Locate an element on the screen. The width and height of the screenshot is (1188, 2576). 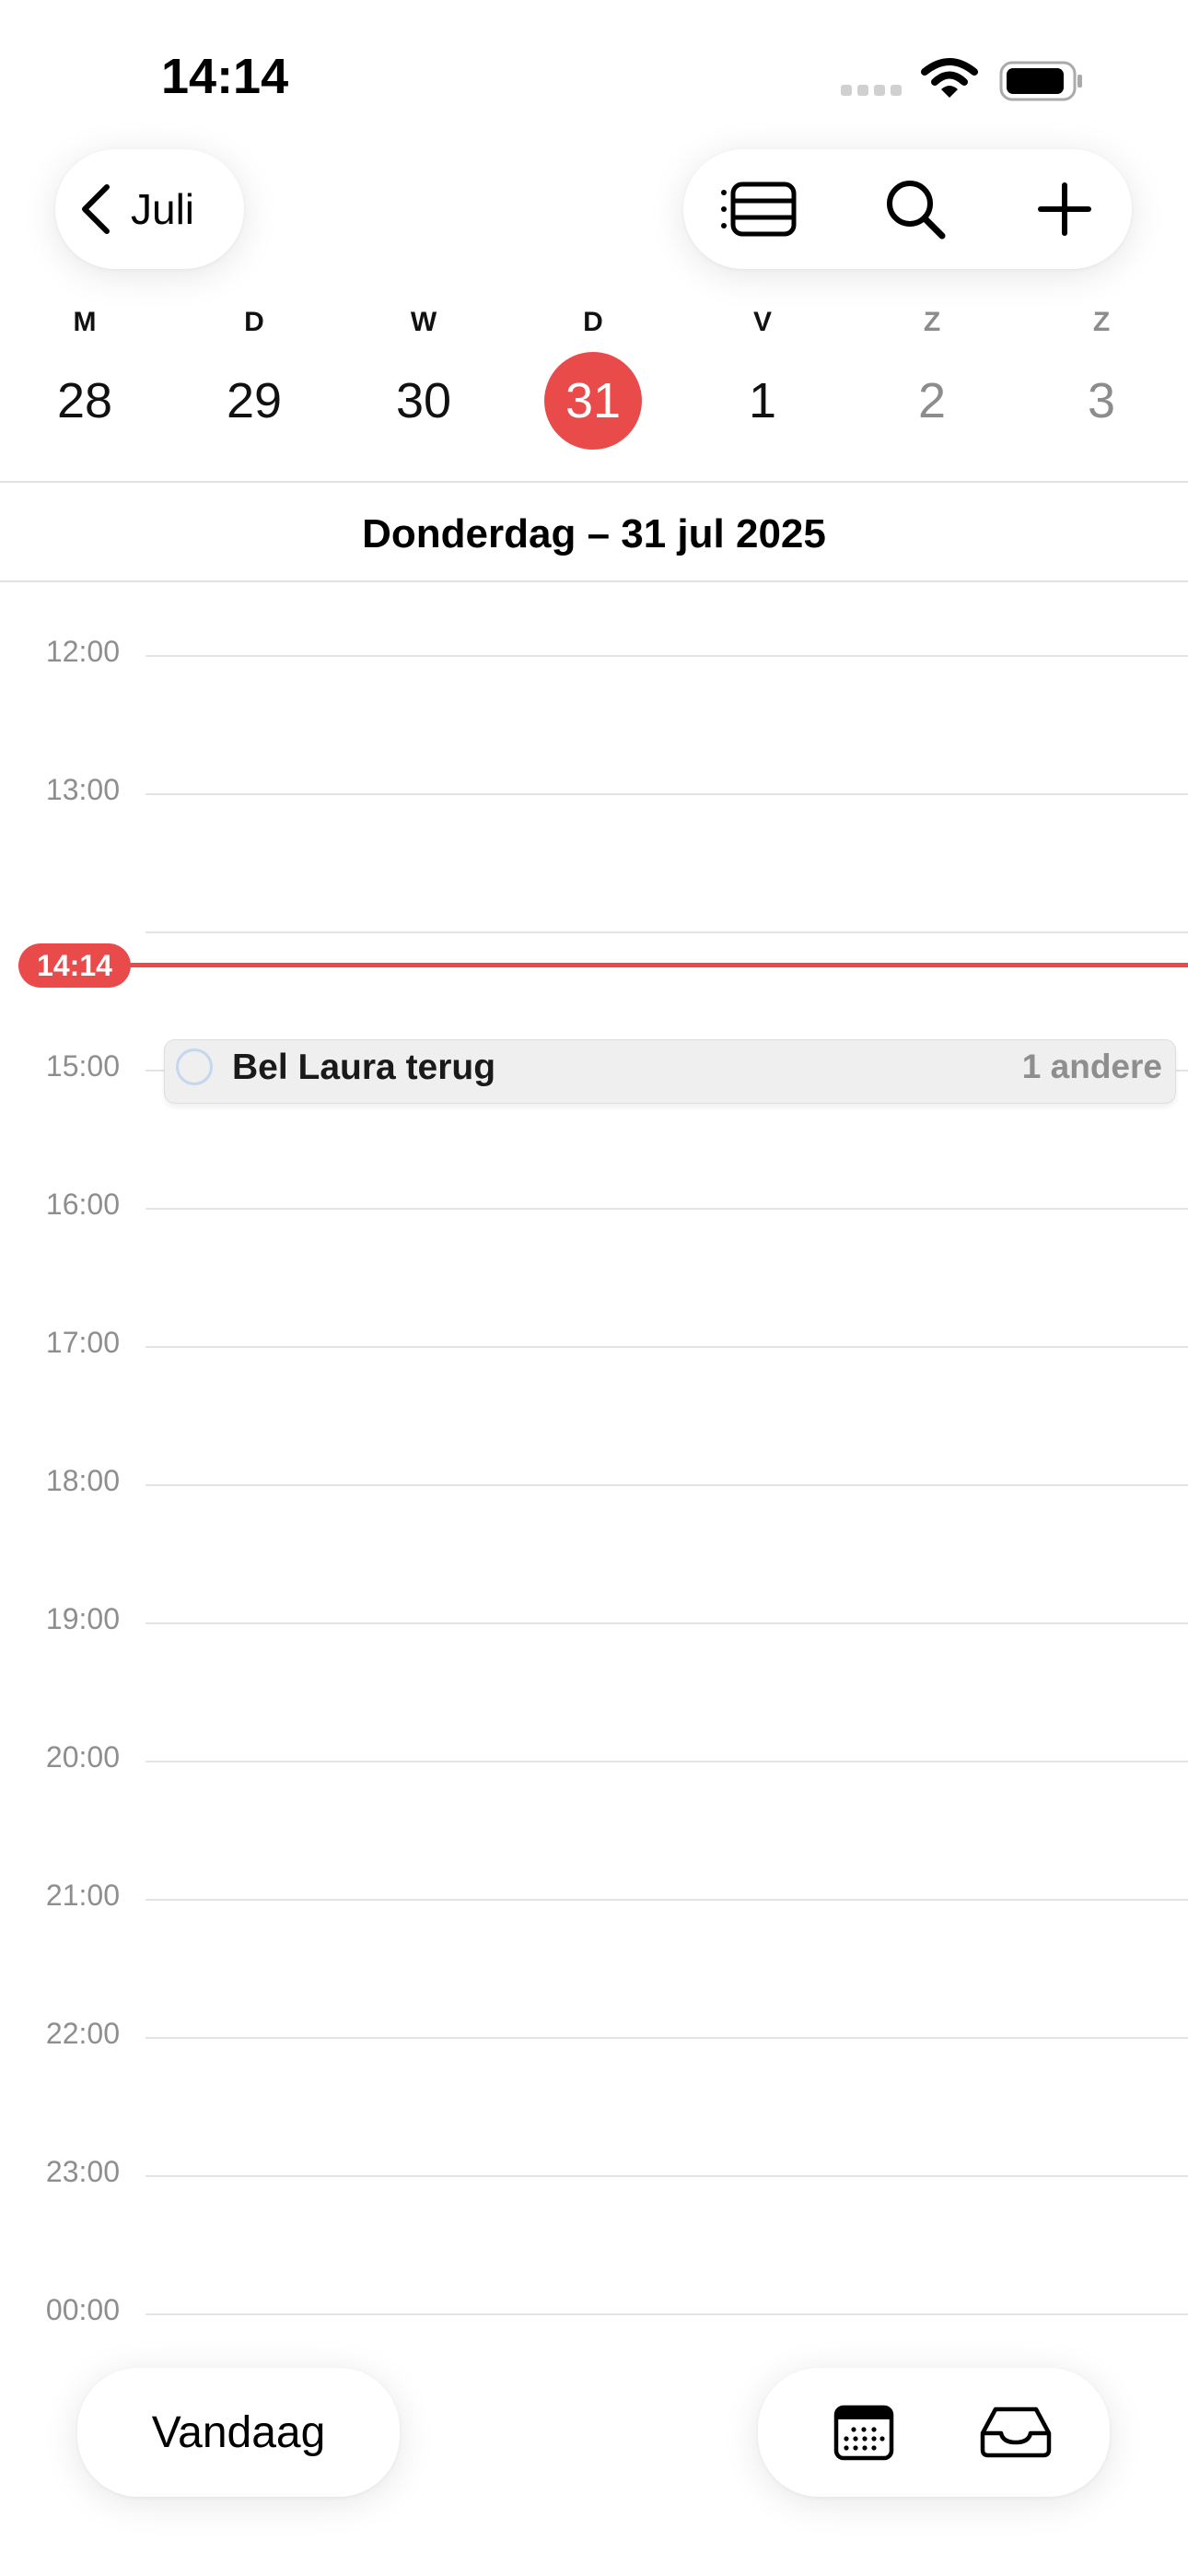
search-icon is located at coordinates (916, 211).